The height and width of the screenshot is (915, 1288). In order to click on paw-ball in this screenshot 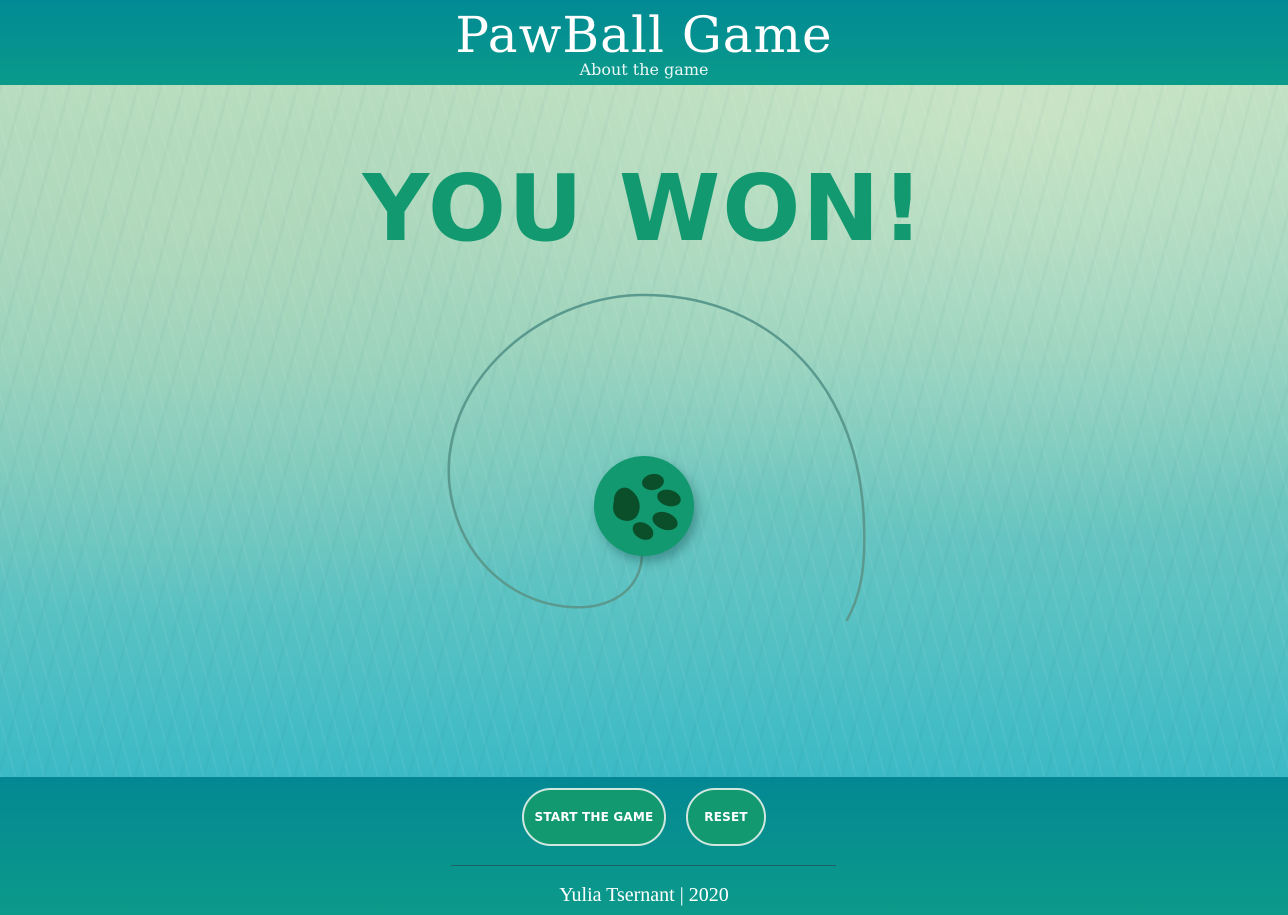, I will do `click(644, 506)`.